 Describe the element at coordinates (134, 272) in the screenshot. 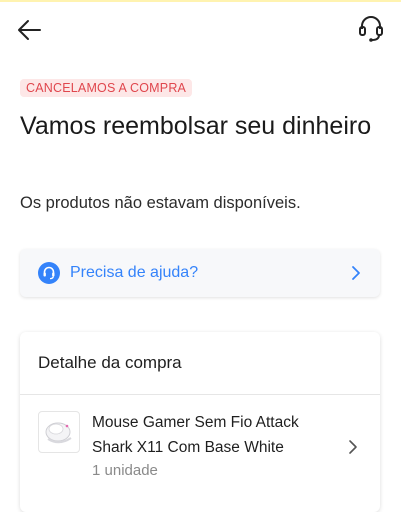

I see `help-label: Precisa de ajuda?` at that location.